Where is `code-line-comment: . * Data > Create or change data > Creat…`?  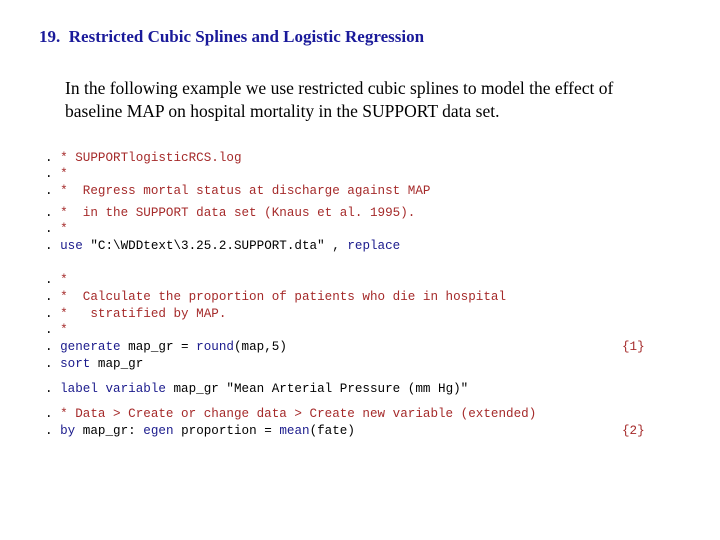 code-line-comment: . * Data > Create or change data > Creat… is located at coordinates (290, 414).